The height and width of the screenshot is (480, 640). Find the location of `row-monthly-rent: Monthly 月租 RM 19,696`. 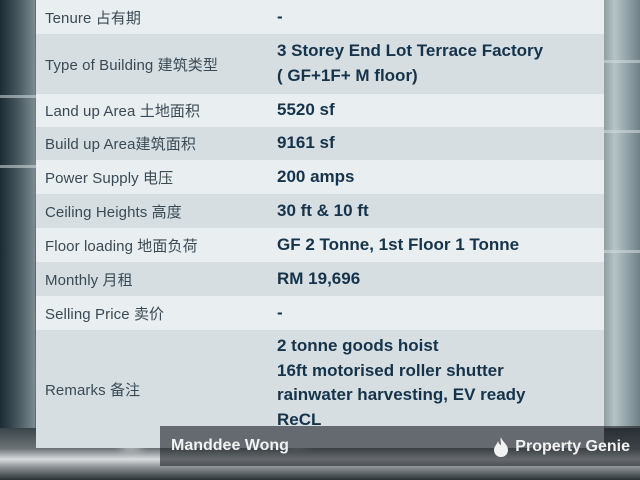

row-monthly-rent: Monthly 月租 RM 19,696 is located at coordinates (320, 279).